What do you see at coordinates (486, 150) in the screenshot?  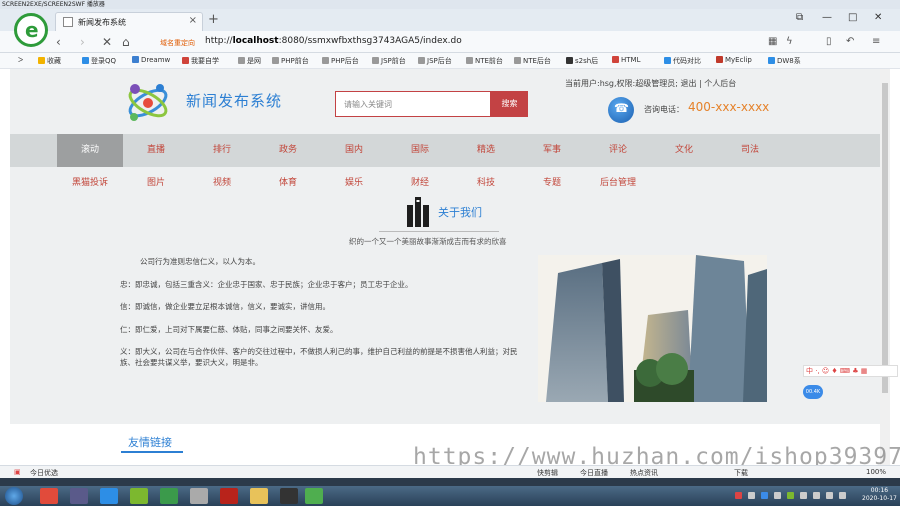 I see `nav-item: 精选` at bounding box center [486, 150].